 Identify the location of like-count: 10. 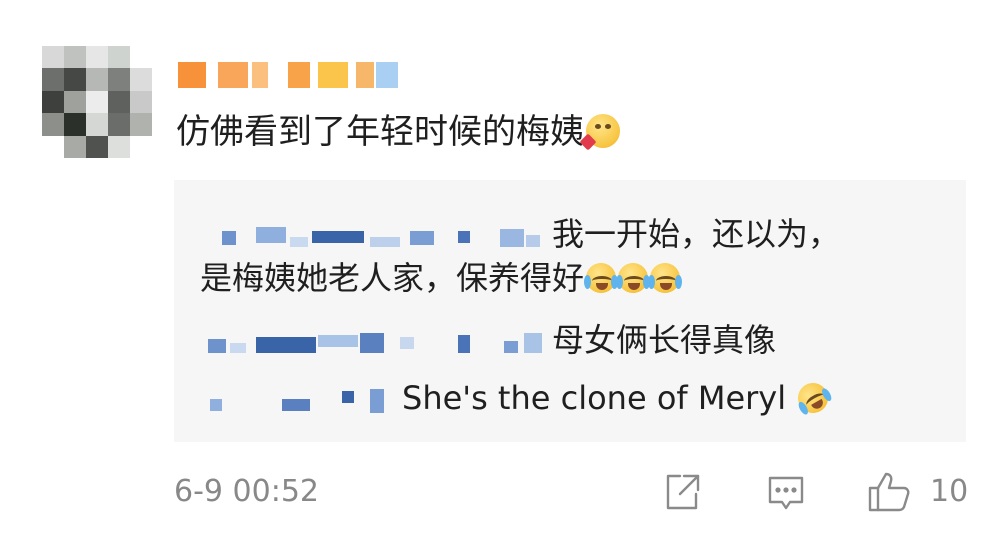
(949, 491).